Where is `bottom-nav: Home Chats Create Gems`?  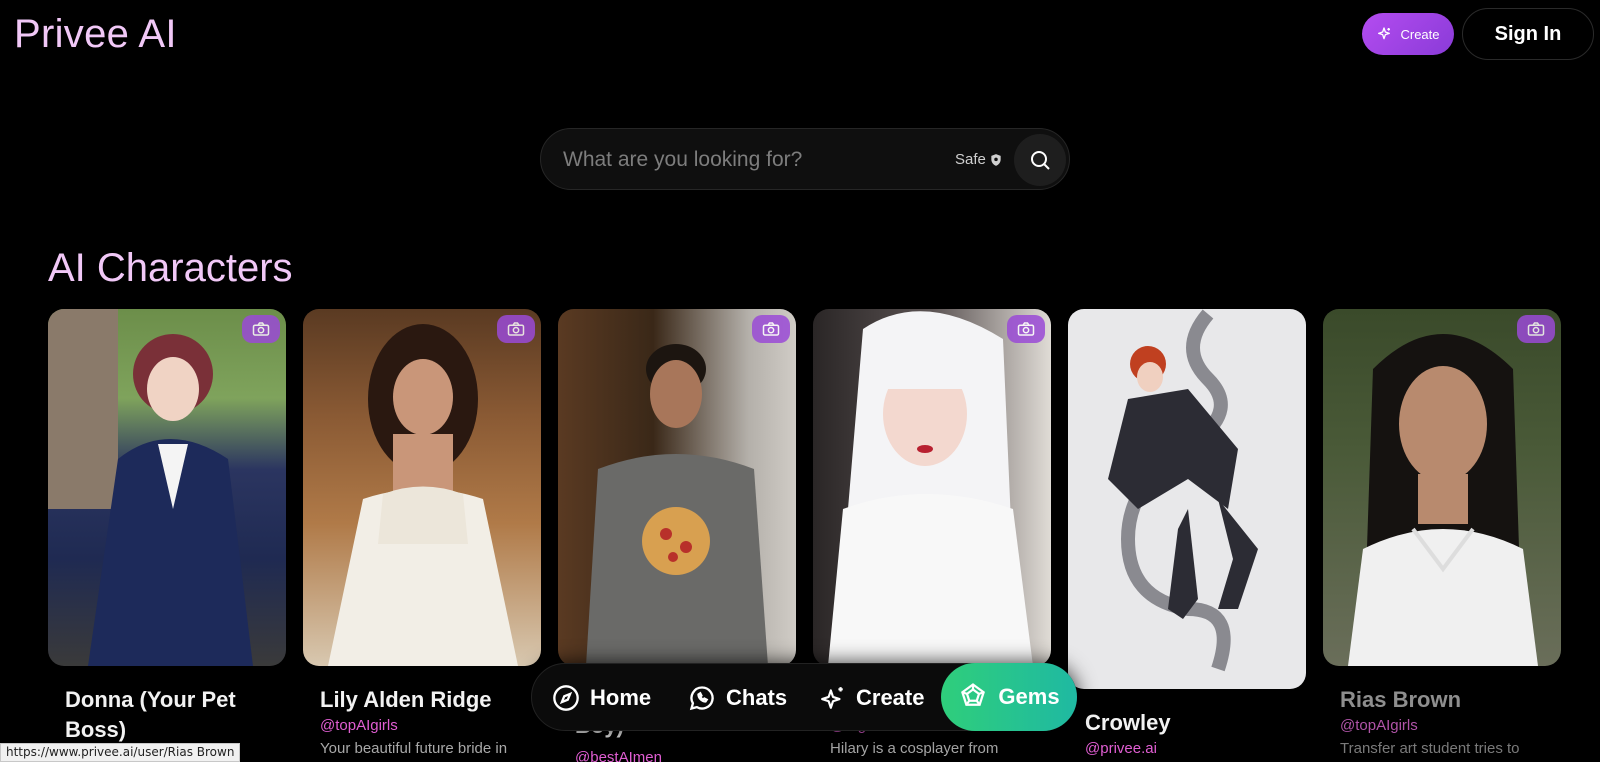 bottom-nav: Home Chats Create Gems is located at coordinates (804, 697).